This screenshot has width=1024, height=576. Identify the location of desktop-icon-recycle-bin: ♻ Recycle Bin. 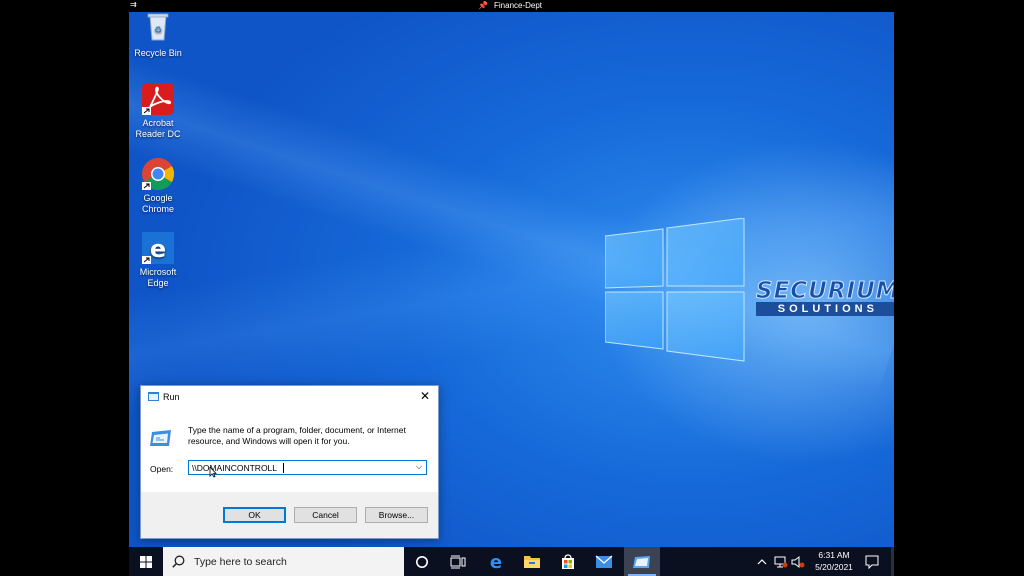
(158, 35).